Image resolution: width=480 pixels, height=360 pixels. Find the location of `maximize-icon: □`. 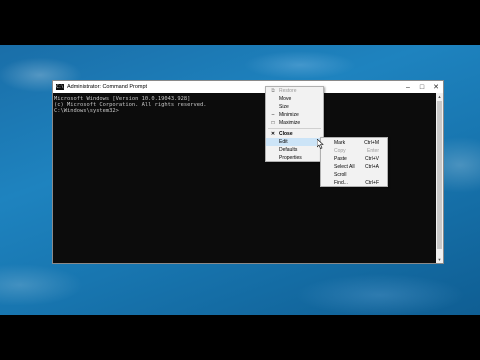

maximize-icon: □ is located at coordinates (273, 123).